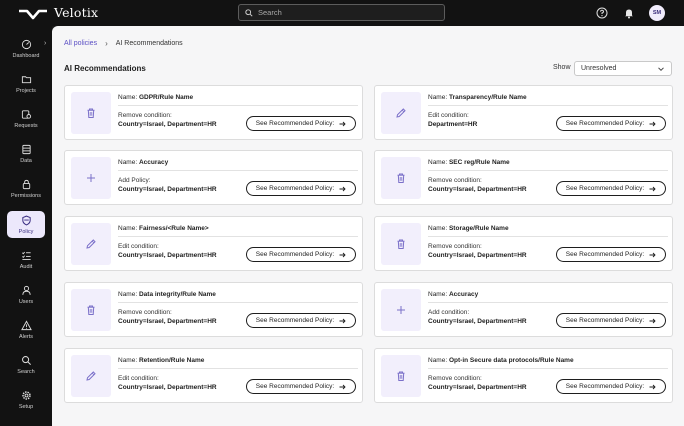 The width and height of the screenshot is (684, 426). What do you see at coordinates (161, 360) in the screenshot?
I see `card-rule-name: Name: Retention/Rule Name` at bounding box center [161, 360].